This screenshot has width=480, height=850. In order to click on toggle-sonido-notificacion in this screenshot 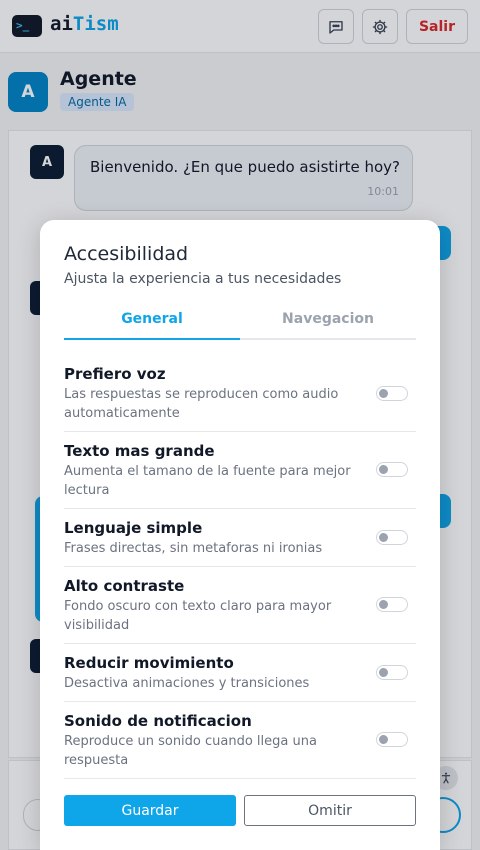, I will do `click(392, 739)`.